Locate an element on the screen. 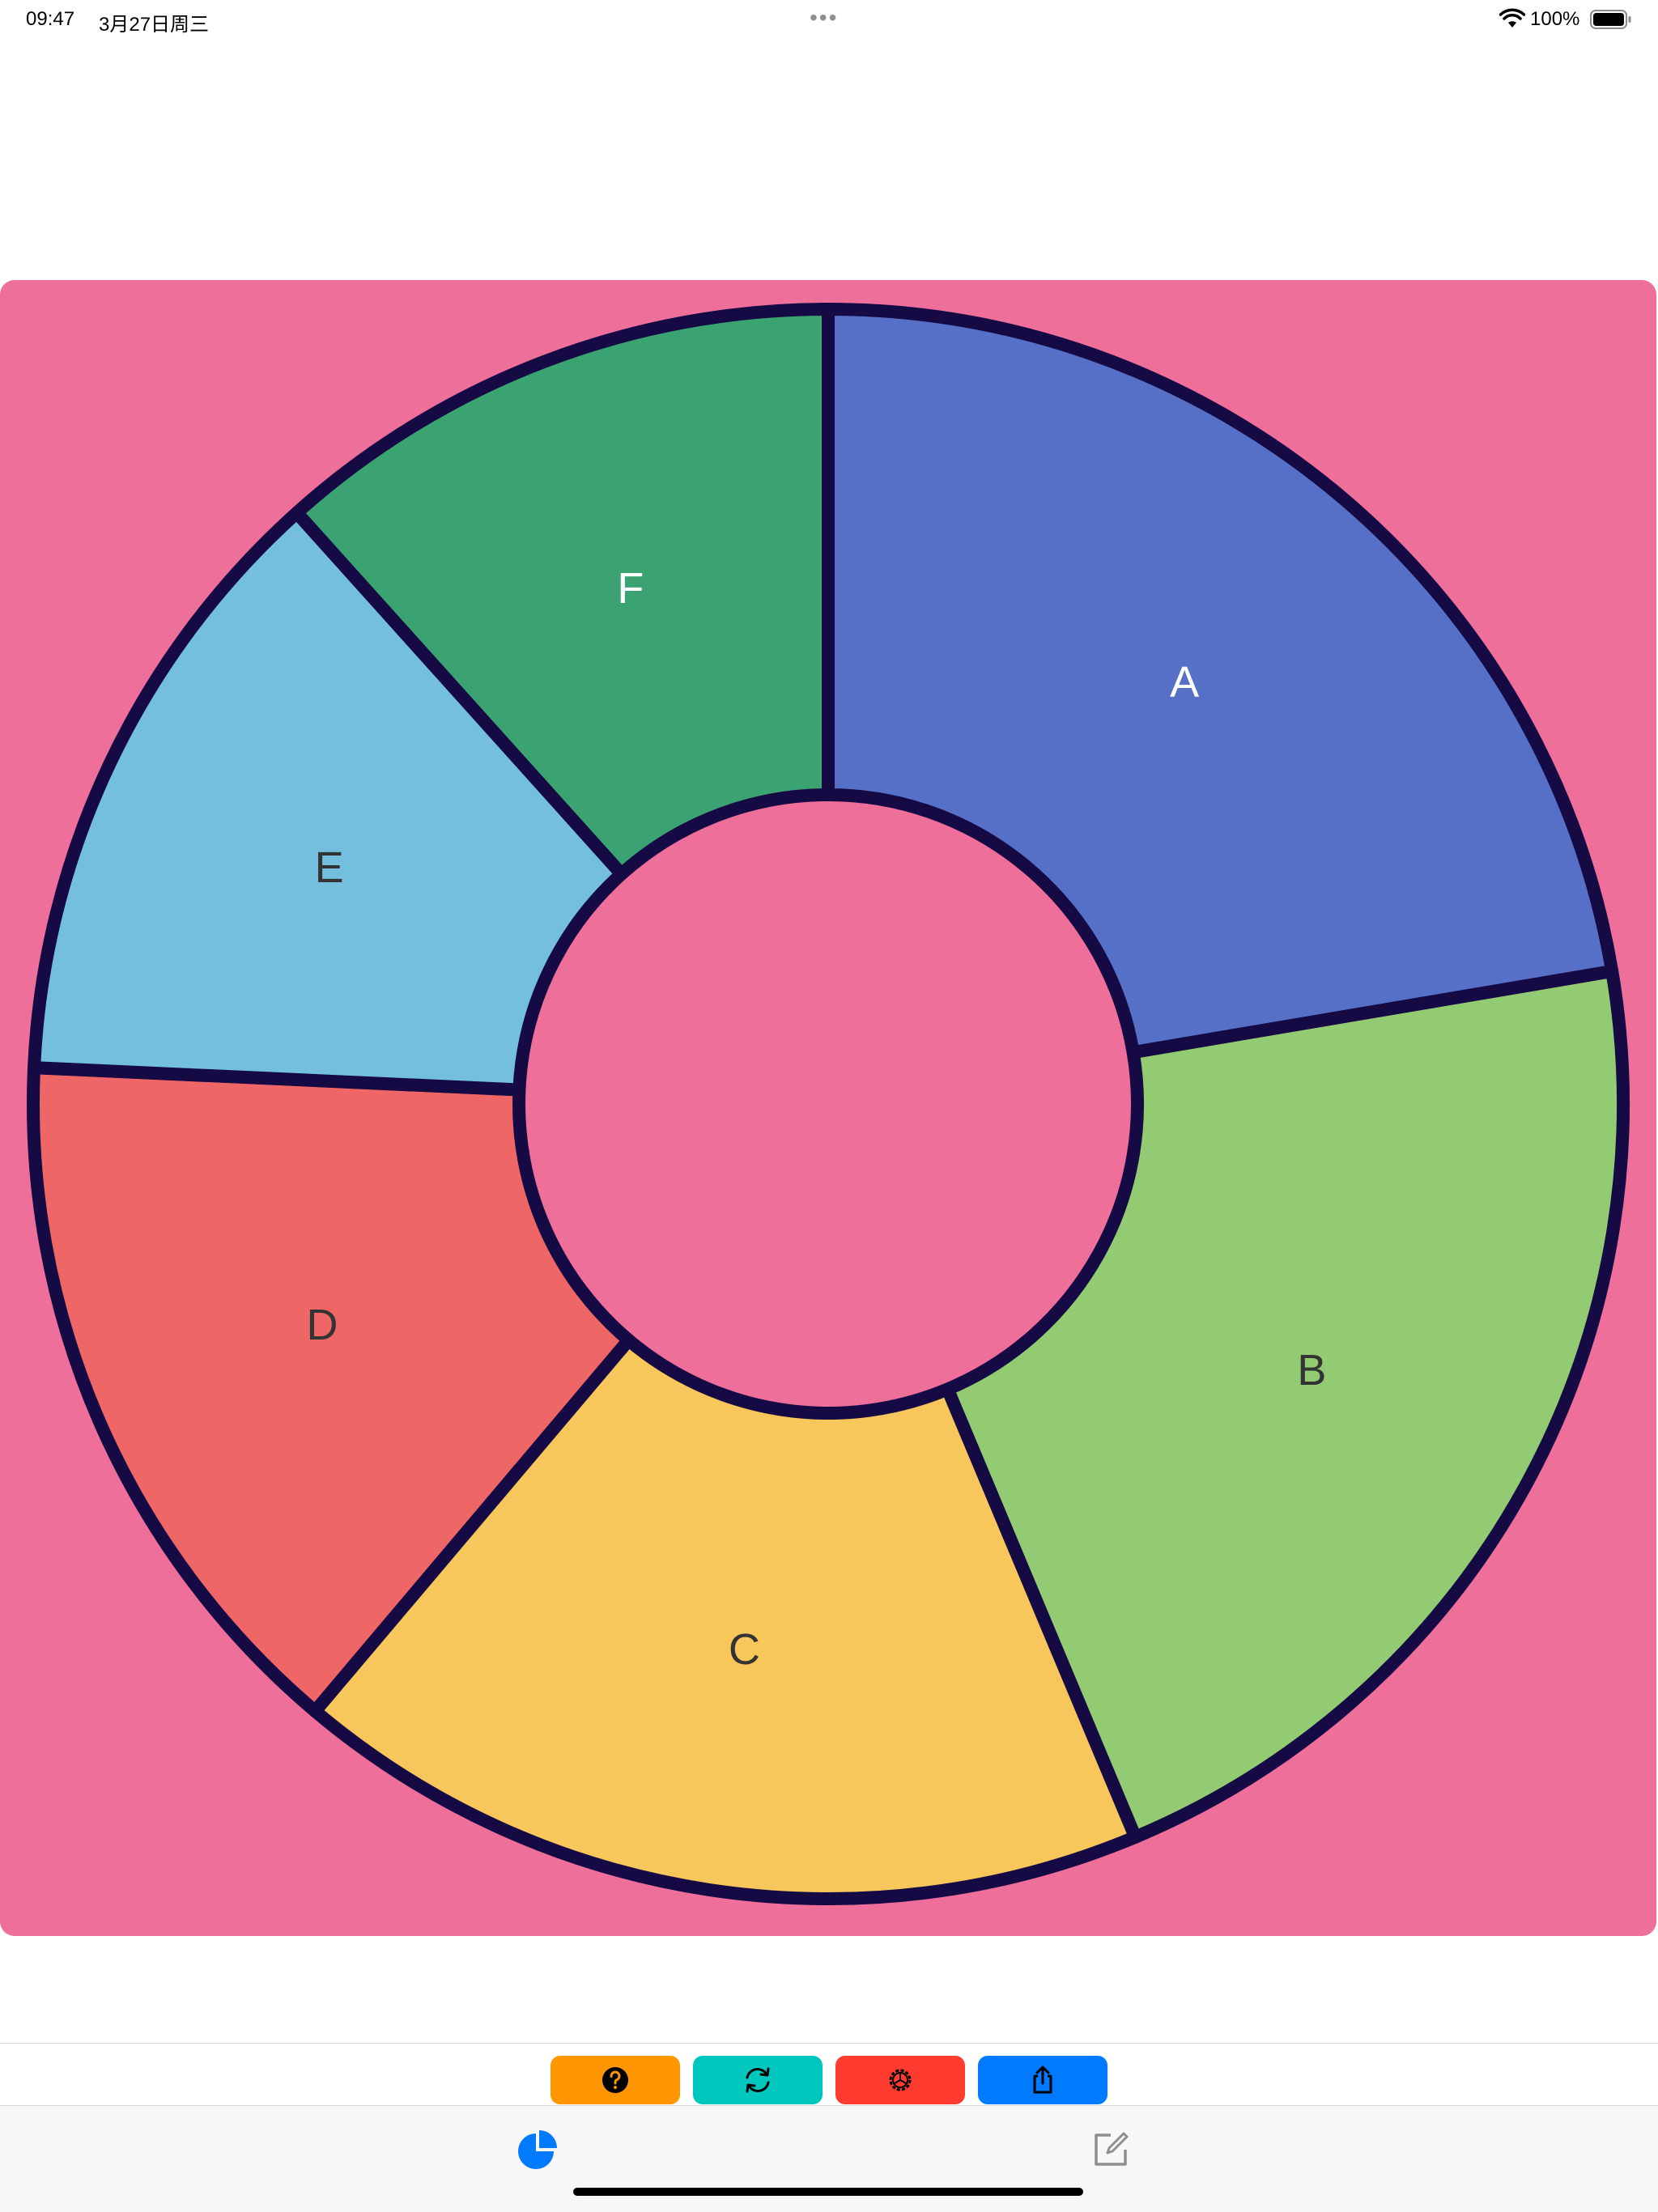 The width and height of the screenshot is (1658, 2212). toolbar is located at coordinates (829, 2081).